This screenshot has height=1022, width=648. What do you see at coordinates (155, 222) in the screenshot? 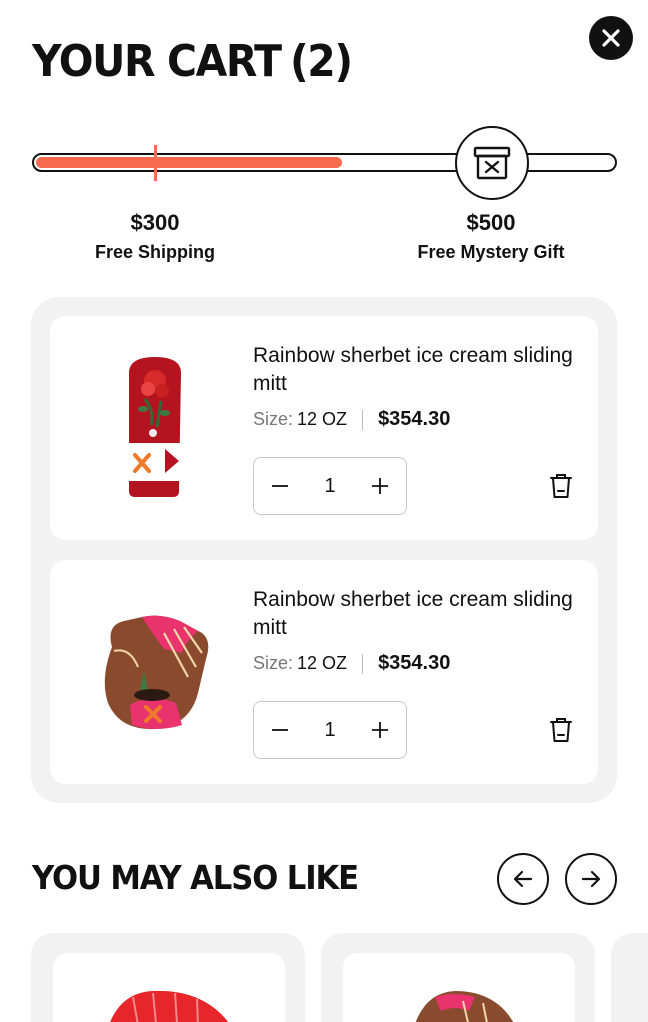
I see `milestone-amount: $300` at bounding box center [155, 222].